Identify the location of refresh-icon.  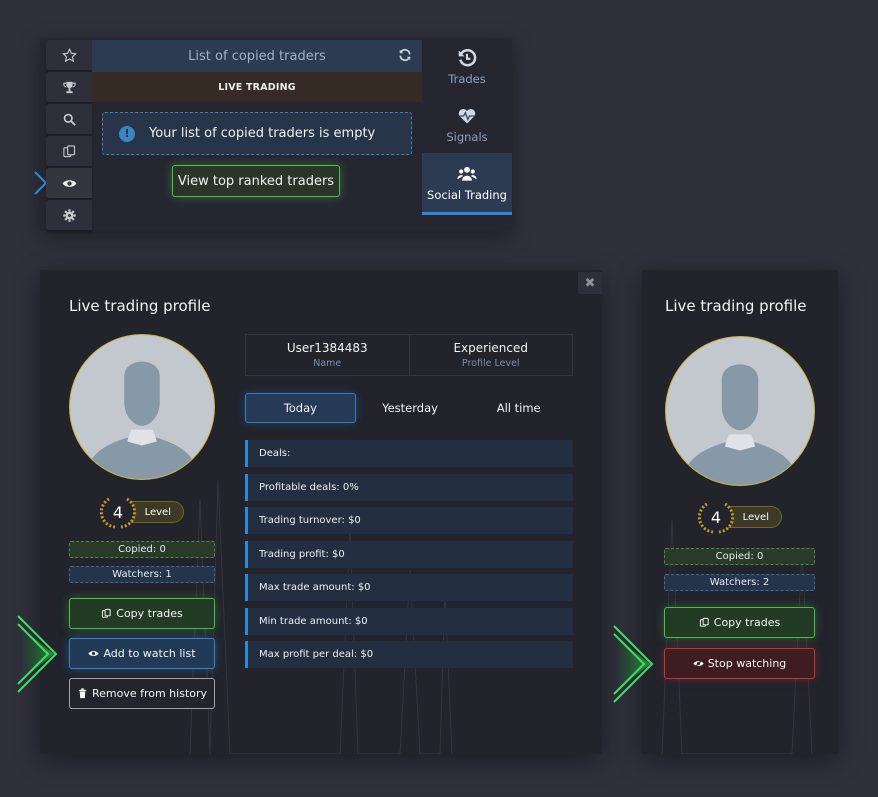
(405, 55).